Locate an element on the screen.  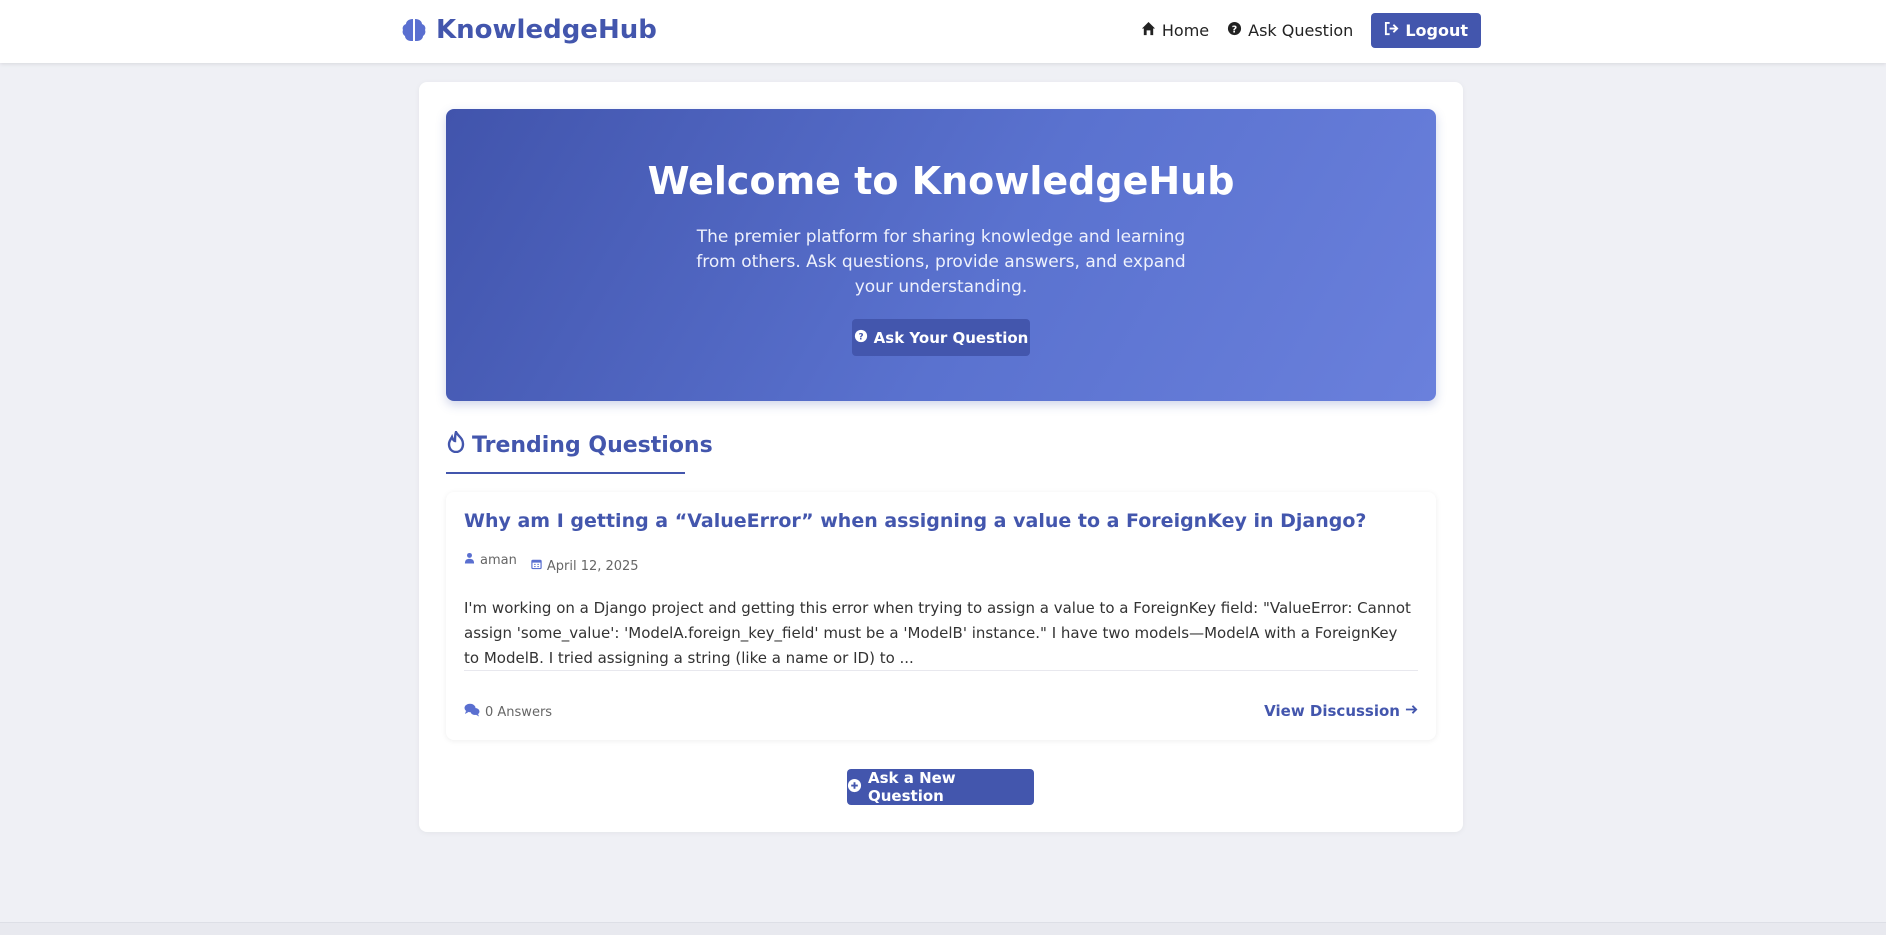
answer-count-text: 0 Answers is located at coordinates (519, 712).